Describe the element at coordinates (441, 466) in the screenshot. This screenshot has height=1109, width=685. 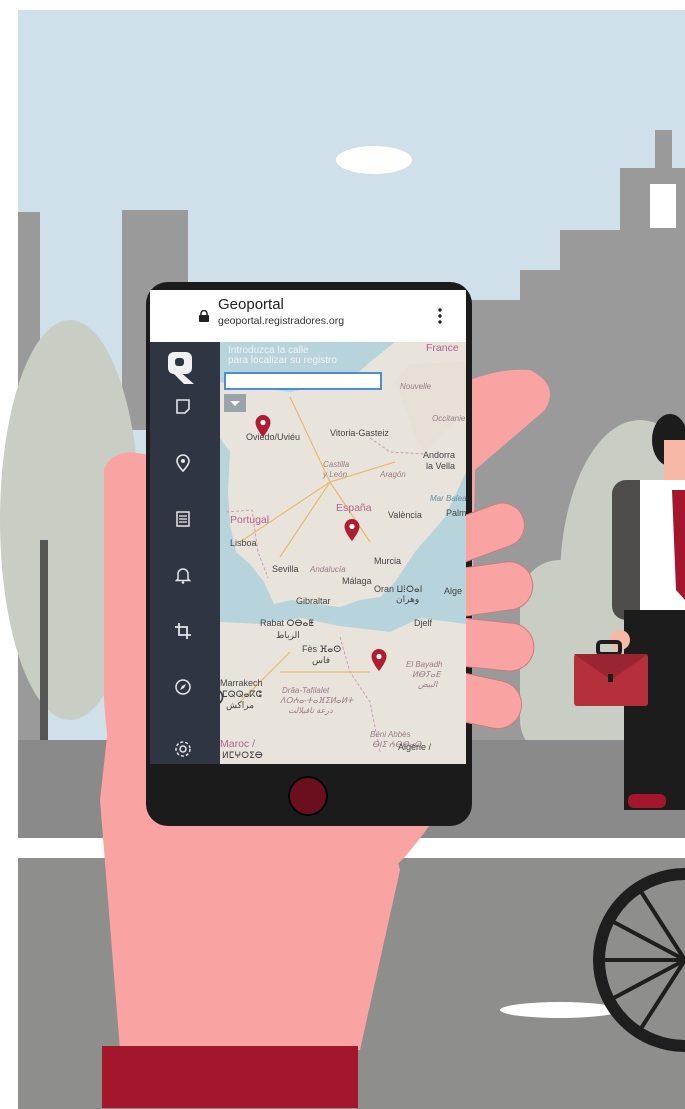
I see `map-label: la Vella` at that location.